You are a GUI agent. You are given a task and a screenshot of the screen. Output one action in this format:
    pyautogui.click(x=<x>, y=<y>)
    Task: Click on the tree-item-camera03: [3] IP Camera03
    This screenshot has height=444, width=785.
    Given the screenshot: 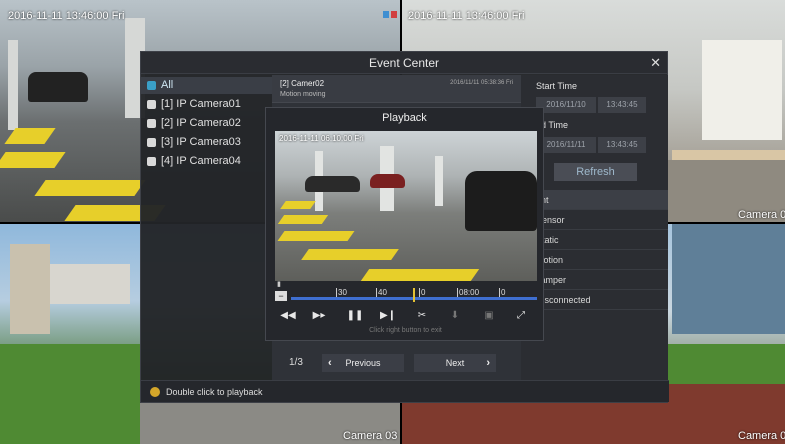 What is the action you would take?
    pyautogui.click(x=206, y=142)
    